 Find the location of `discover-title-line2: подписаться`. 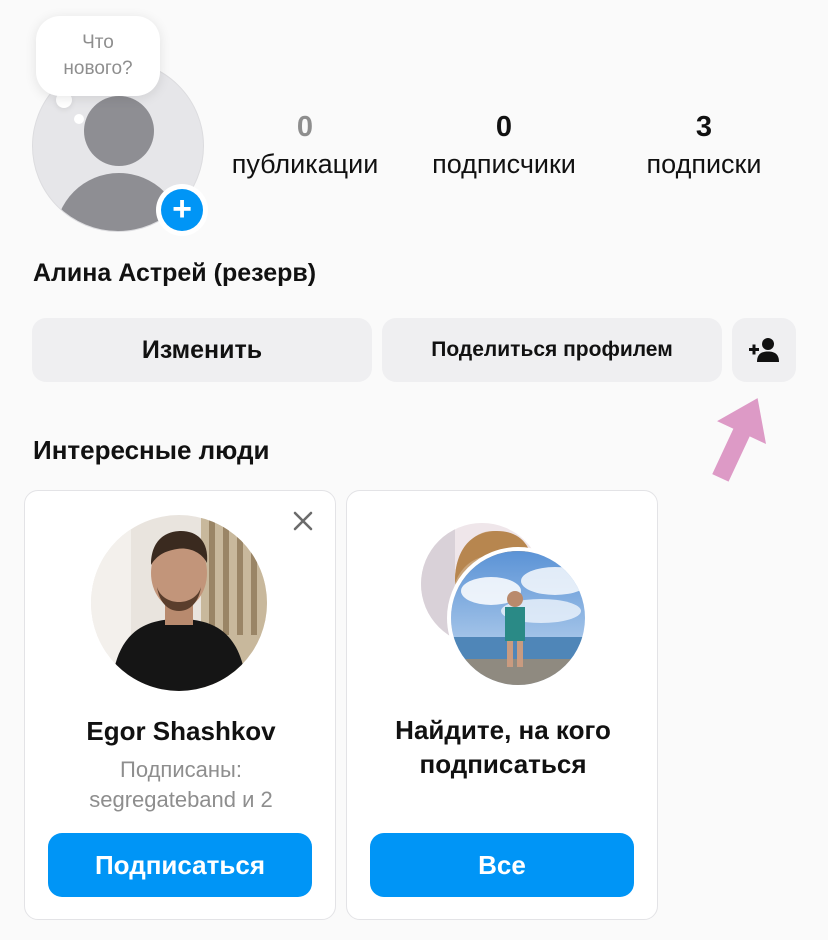

discover-title-line2: подписаться is located at coordinates (503, 764).